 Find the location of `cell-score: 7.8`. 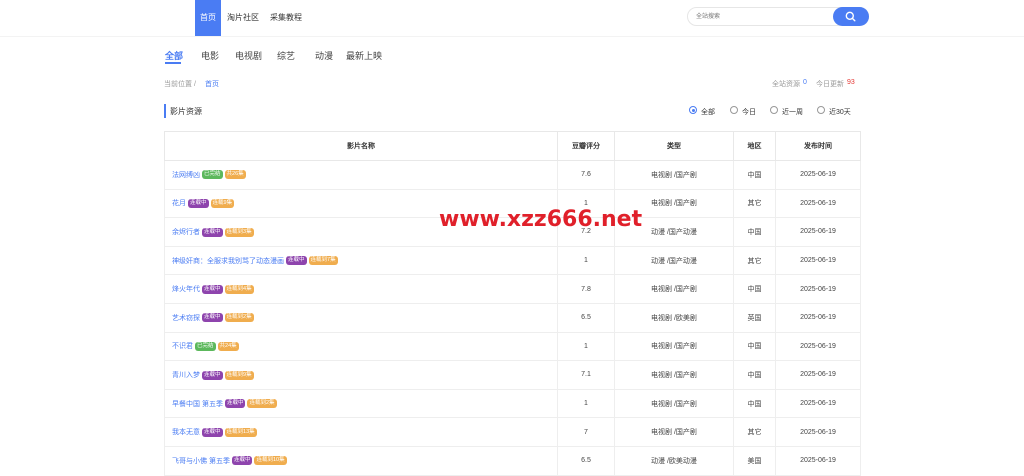

cell-score: 7.8 is located at coordinates (586, 289).